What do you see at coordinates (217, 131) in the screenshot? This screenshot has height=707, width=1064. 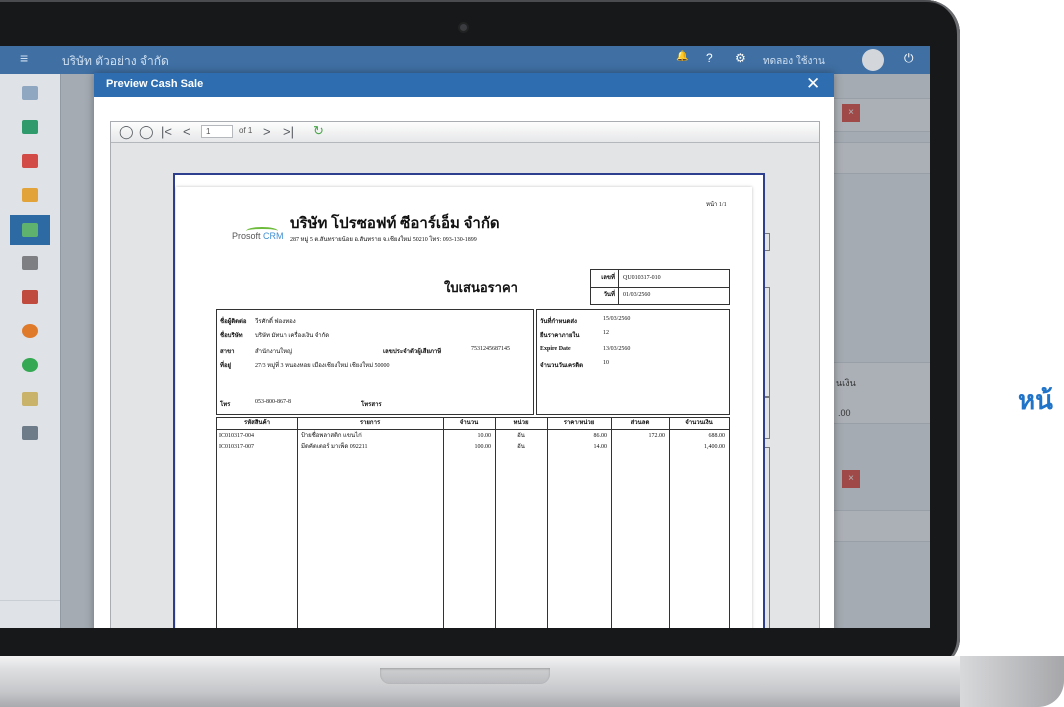 I see `page-number-input: 1` at bounding box center [217, 131].